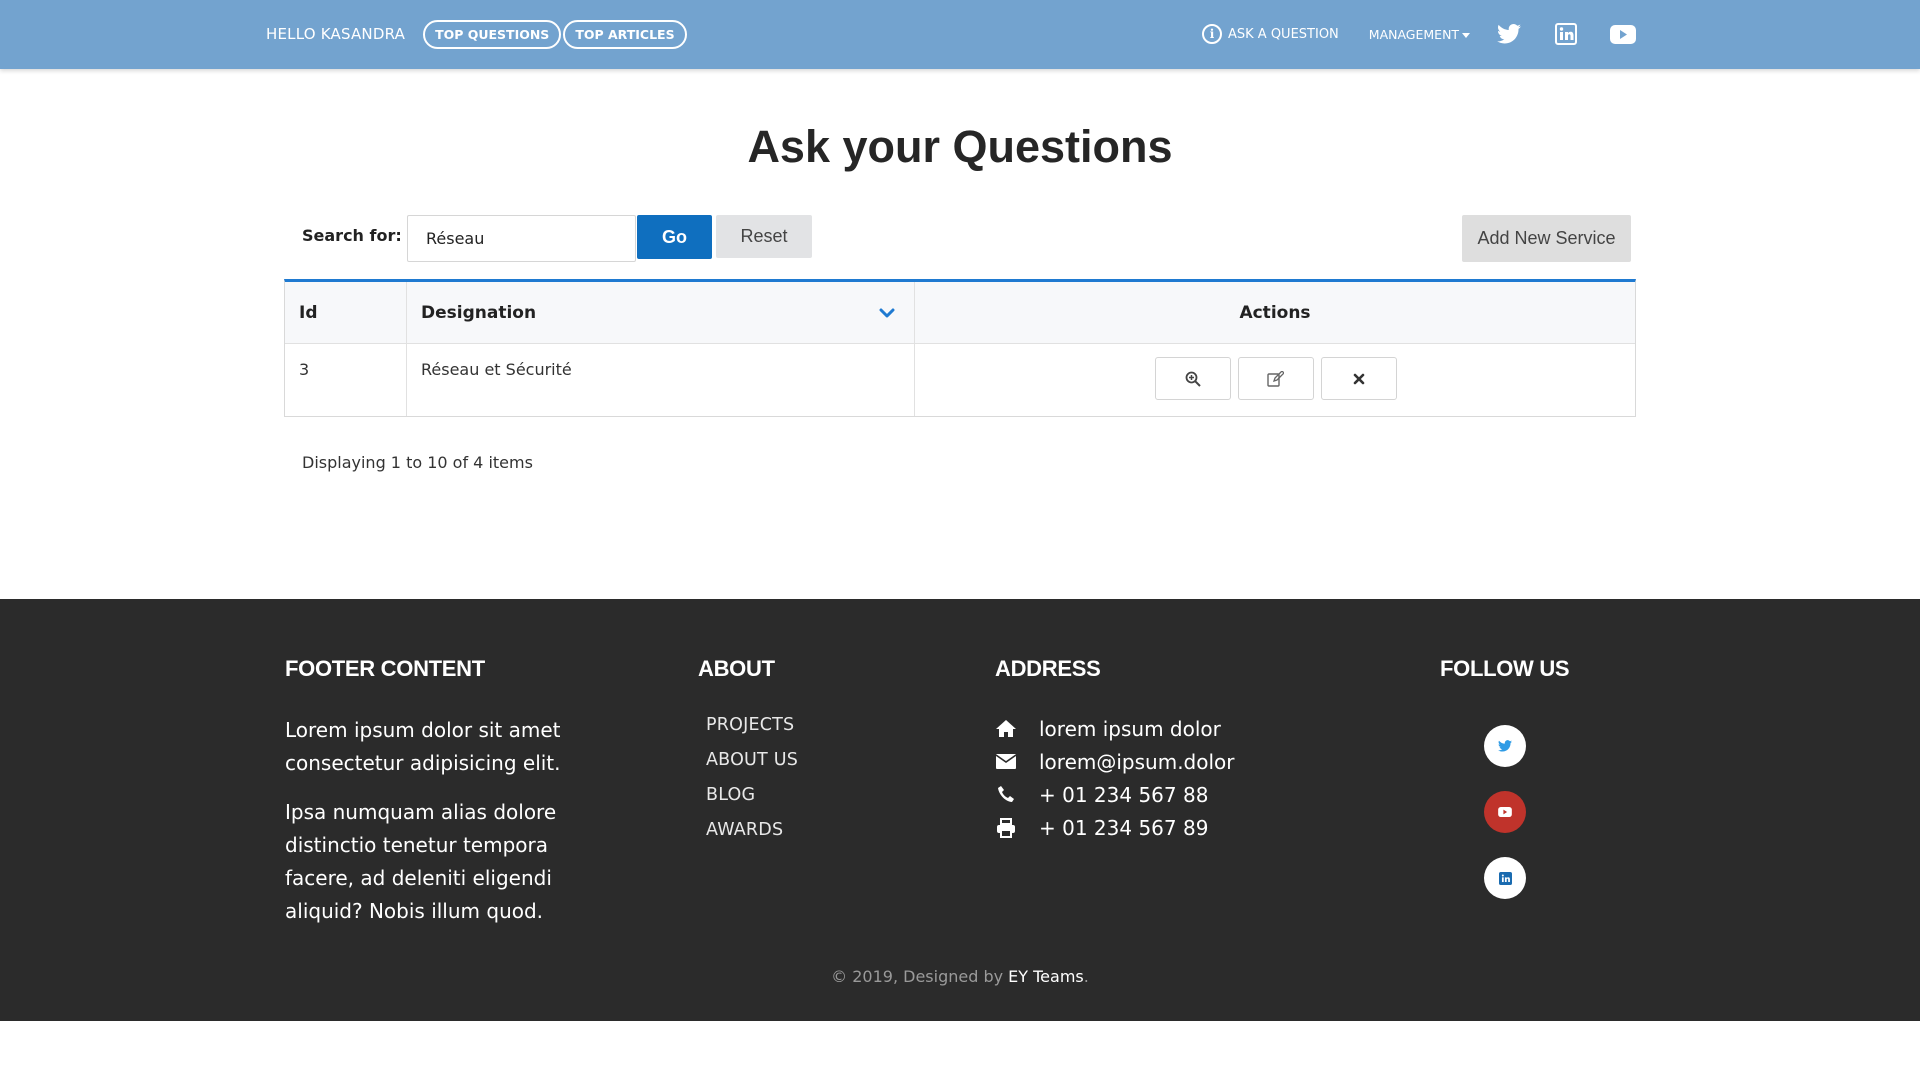 This screenshot has height=1080, width=1920. I want to click on info-icon: i, so click(1212, 34).